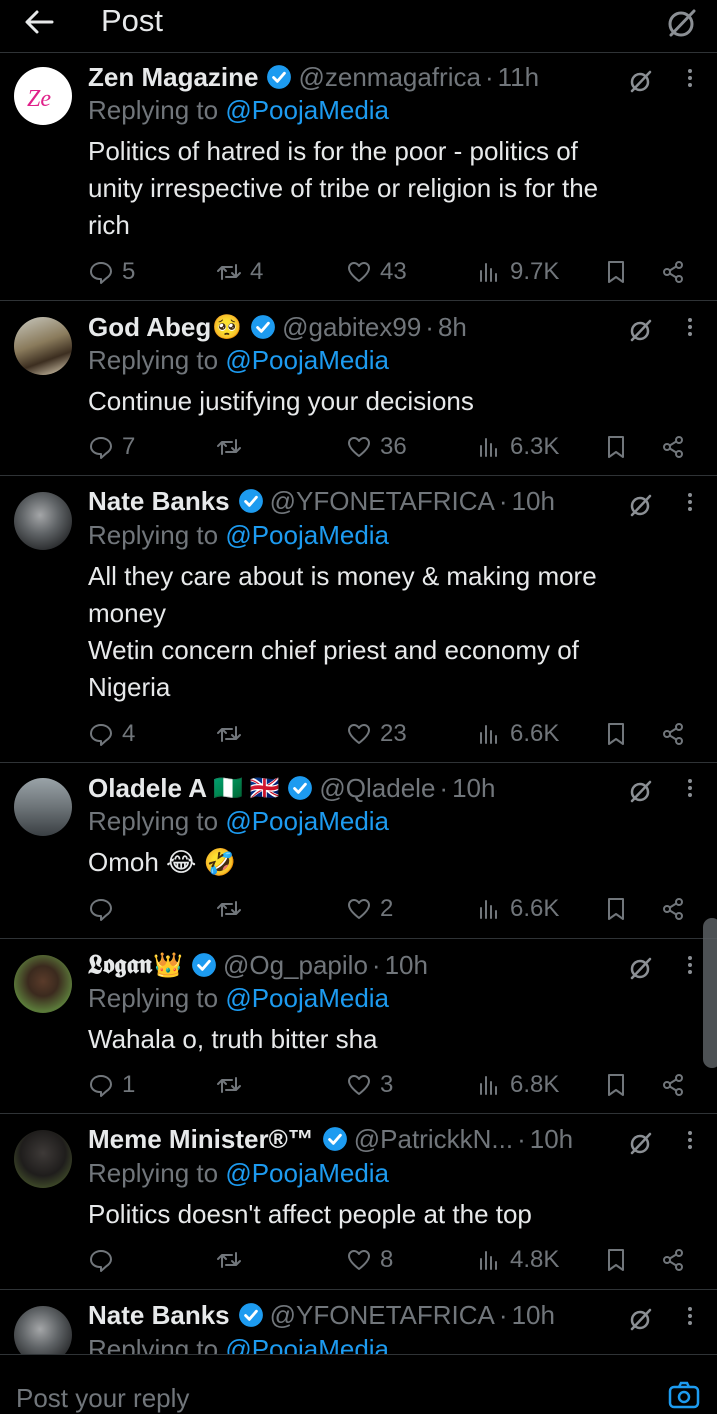 The image size is (717, 1414). Describe the element at coordinates (111, 734) in the screenshot. I see `reply-button: 4` at that location.